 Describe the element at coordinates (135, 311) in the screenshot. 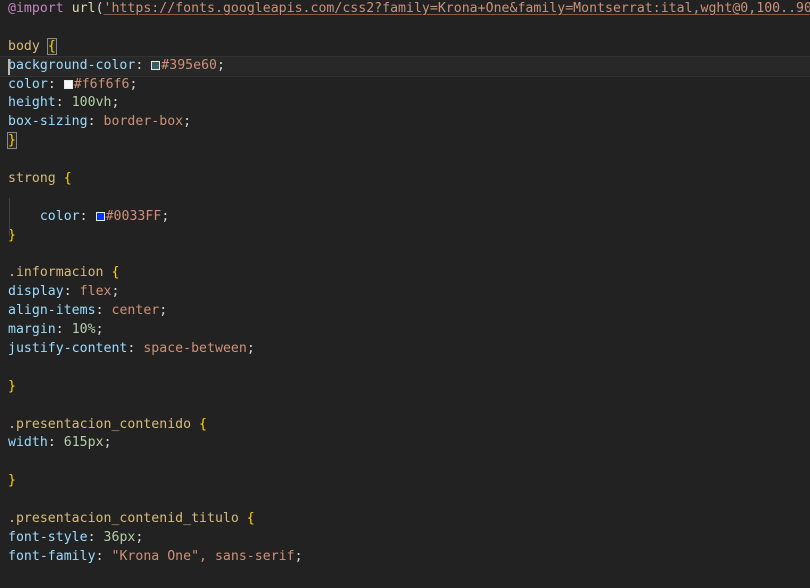

I see `value-align-items: center` at that location.